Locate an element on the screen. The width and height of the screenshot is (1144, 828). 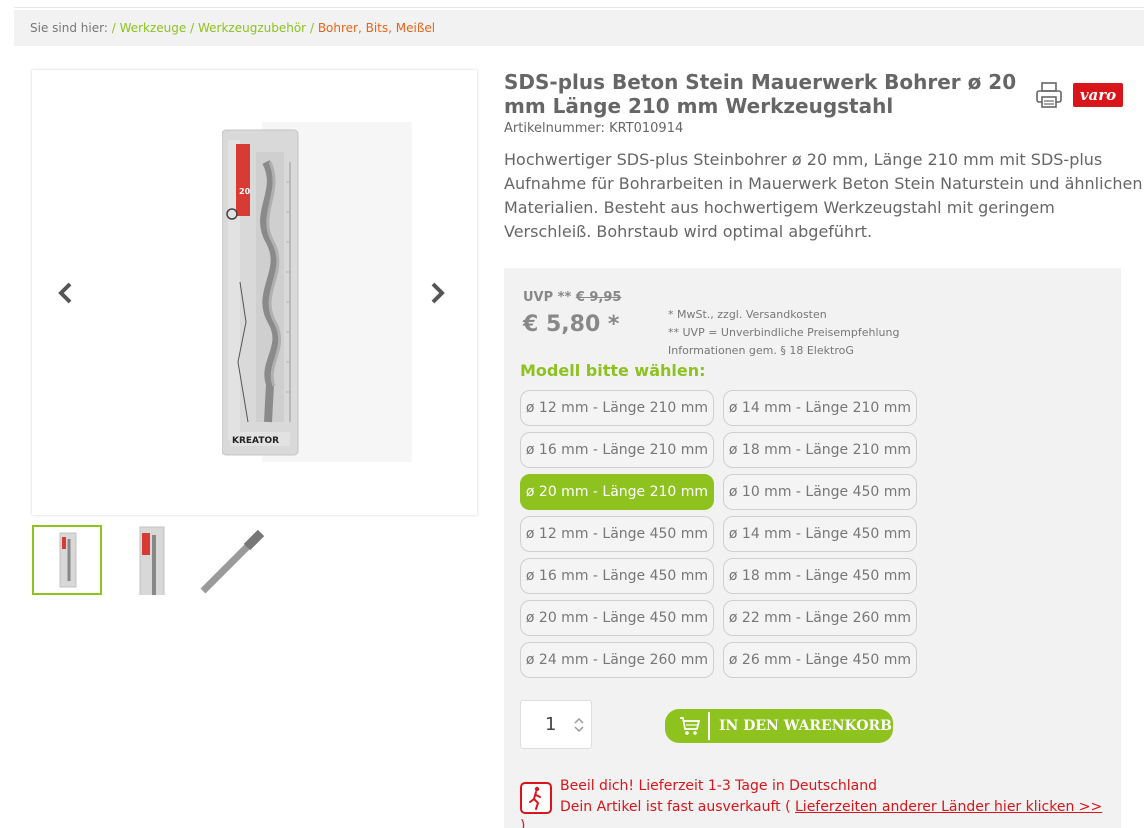
top-divider is located at coordinates (579, 4).